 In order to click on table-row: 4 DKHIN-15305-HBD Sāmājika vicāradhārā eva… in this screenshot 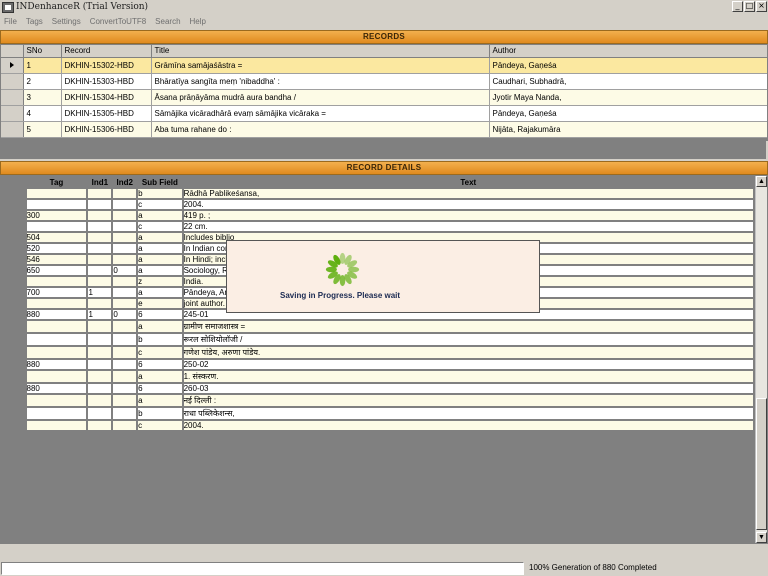, I will do `click(384, 113)`.